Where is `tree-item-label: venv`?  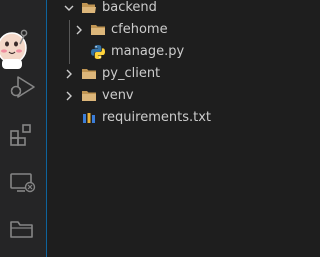
tree-item-label: venv is located at coordinates (118, 95).